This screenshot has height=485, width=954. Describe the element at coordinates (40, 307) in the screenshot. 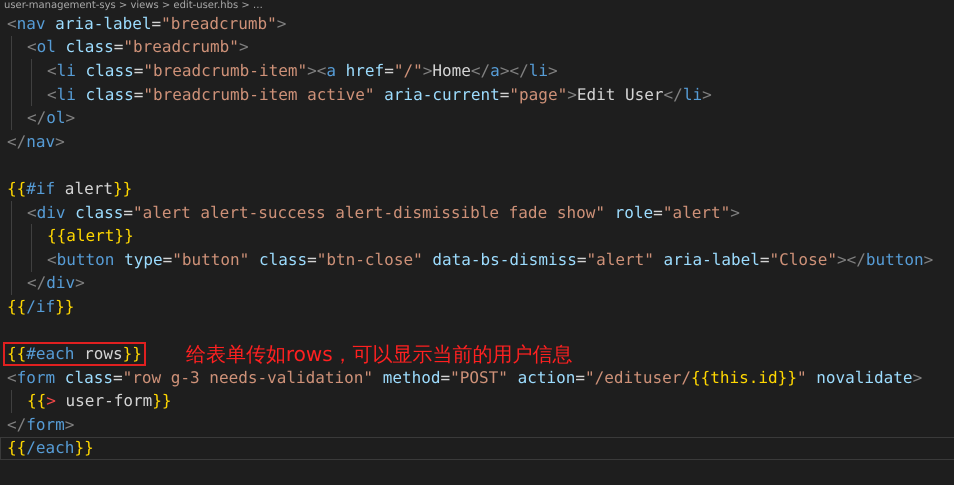

I see `code-line: {{/if}}` at that location.